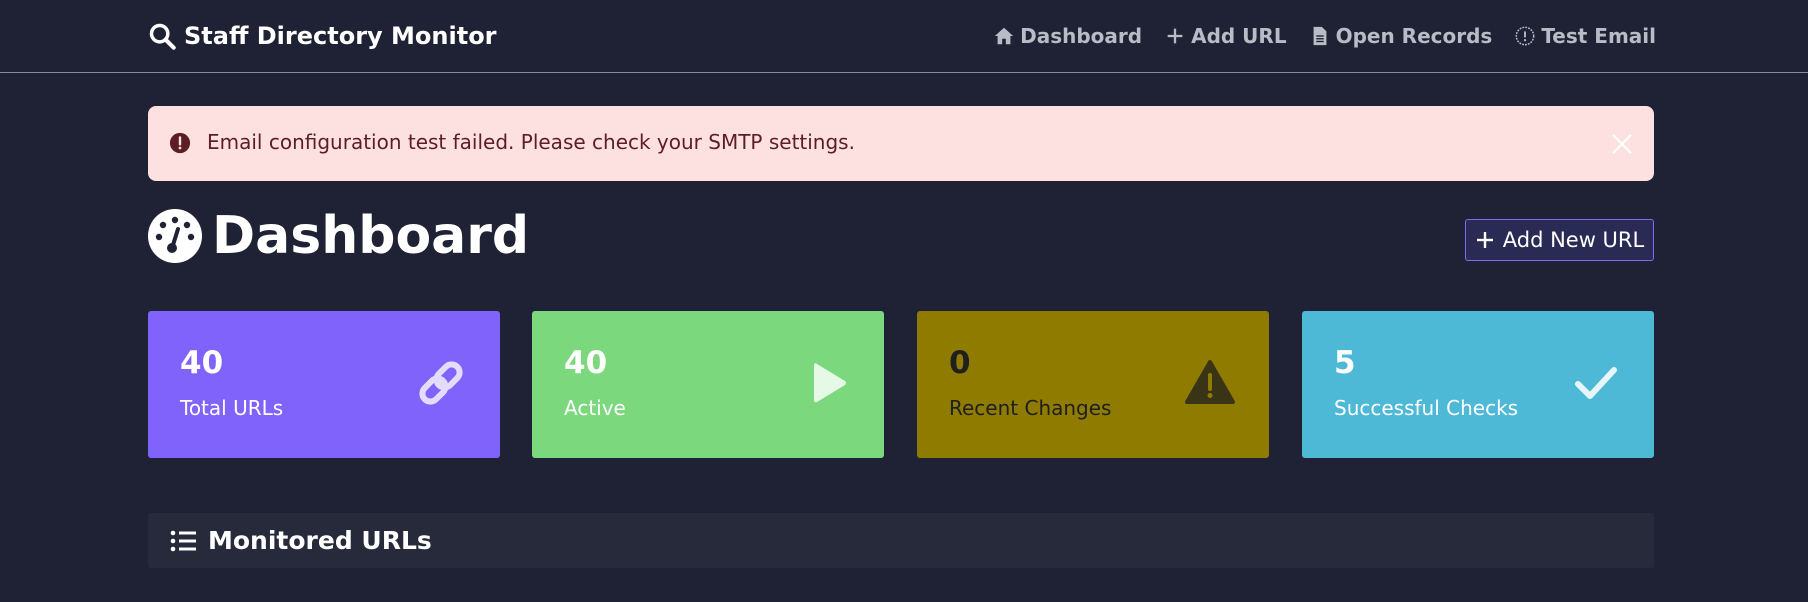 This screenshot has width=1808, height=602. I want to click on nav-link-label: Dashboard, so click(1081, 36).